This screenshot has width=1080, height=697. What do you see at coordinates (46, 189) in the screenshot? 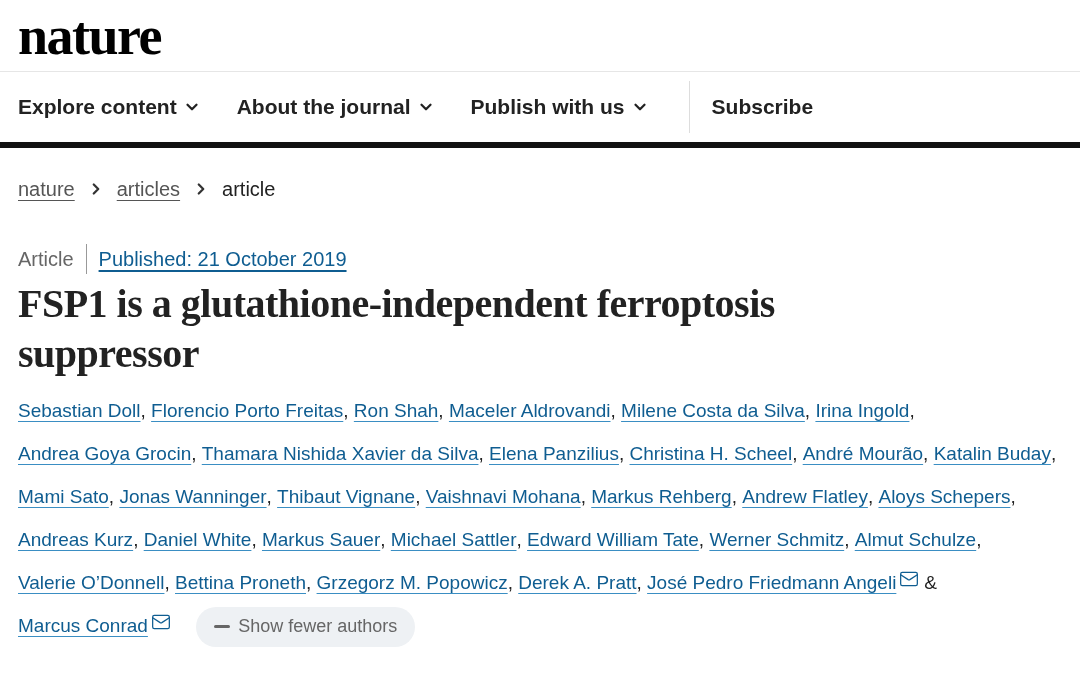
I see `breadcrumb-link: nature` at bounding box center [46, 189].